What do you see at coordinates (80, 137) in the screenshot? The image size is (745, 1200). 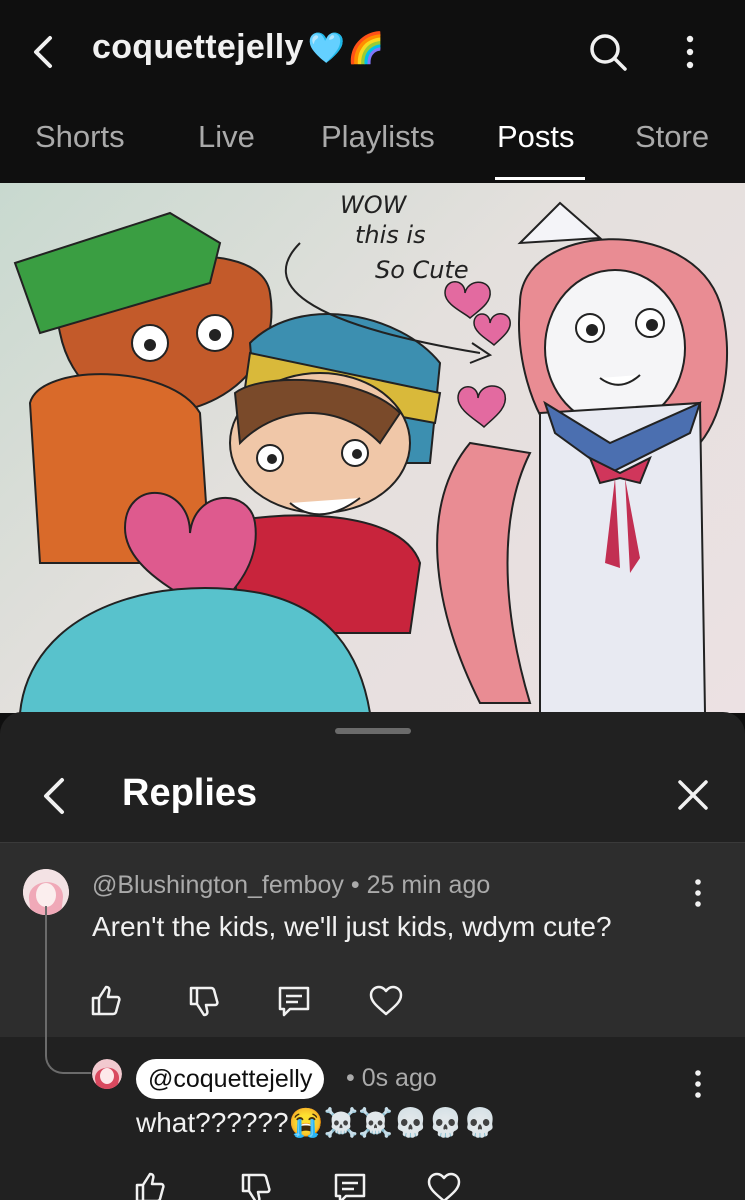 I see `tab-shorts: Shorts` at bounding box center [80, 137].